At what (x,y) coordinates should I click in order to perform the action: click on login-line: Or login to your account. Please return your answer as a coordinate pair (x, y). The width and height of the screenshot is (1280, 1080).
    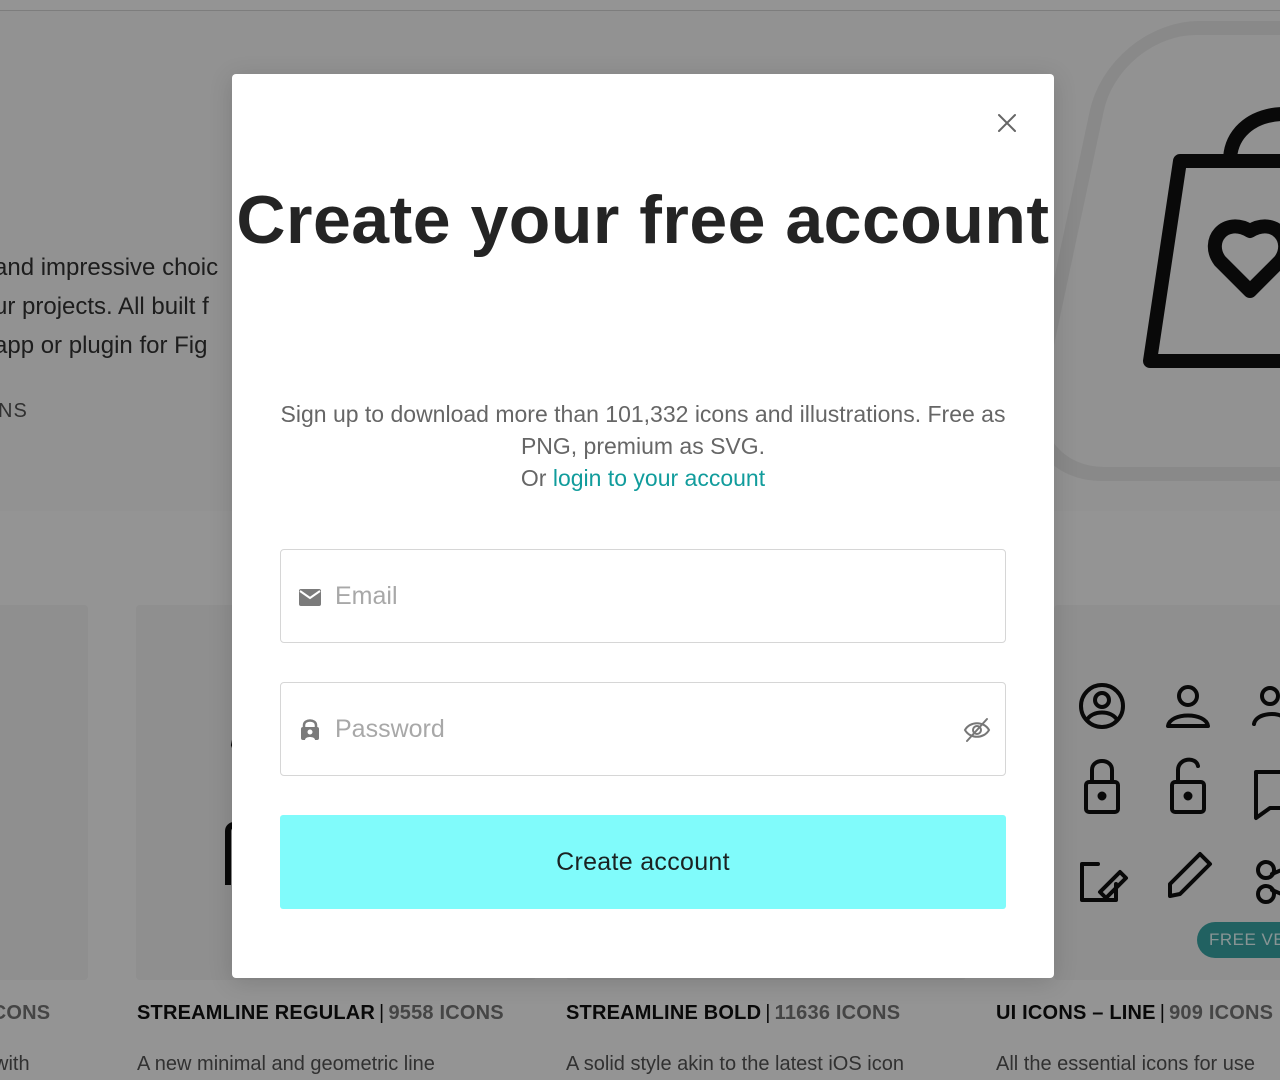
    Looking at the image, I should click on (643, 478).